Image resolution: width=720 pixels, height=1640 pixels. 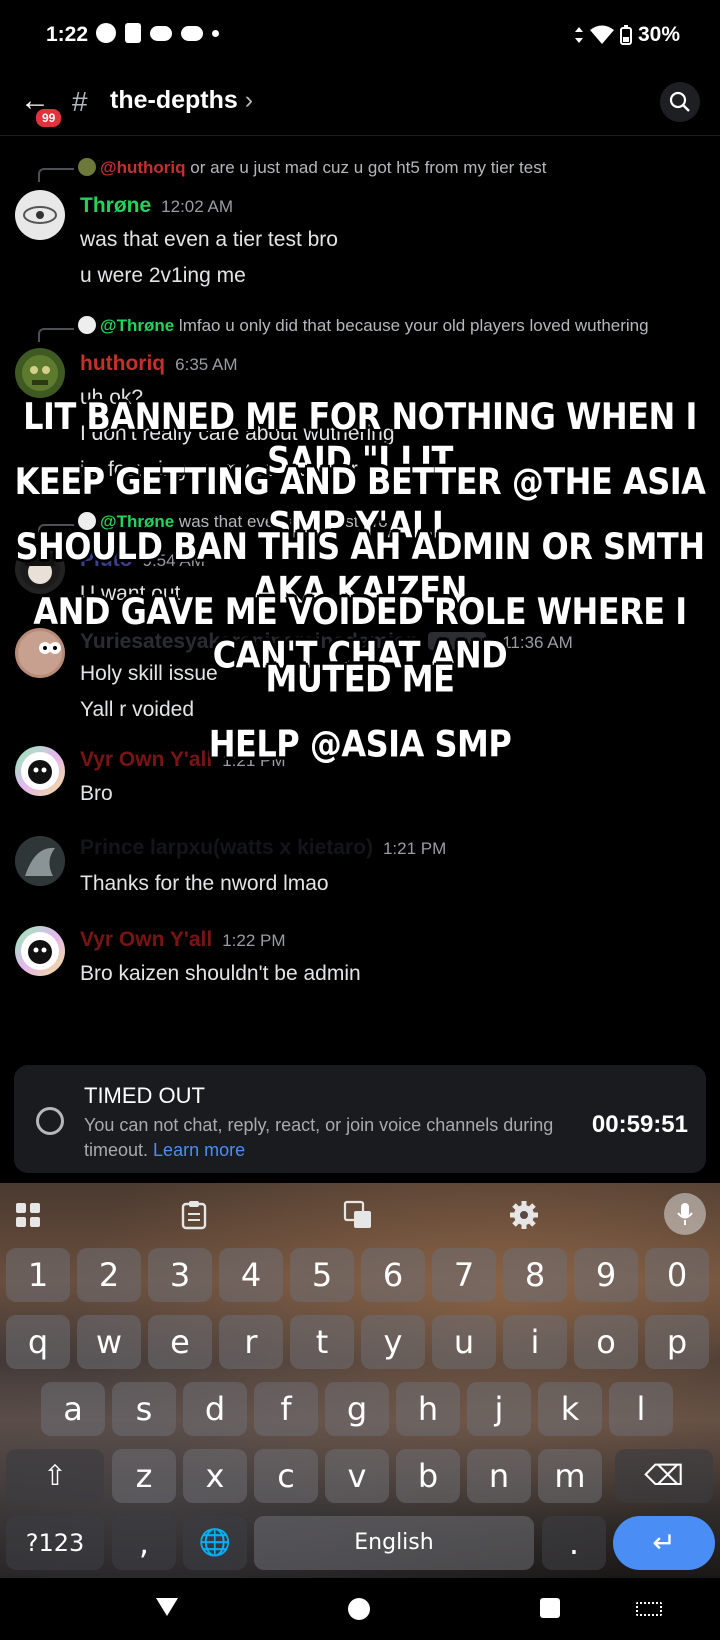 What do you see at coordinates (537, 642) in the screenshot?
I see `timestamp: 11:36 AM` at bounding box center [537, 642].